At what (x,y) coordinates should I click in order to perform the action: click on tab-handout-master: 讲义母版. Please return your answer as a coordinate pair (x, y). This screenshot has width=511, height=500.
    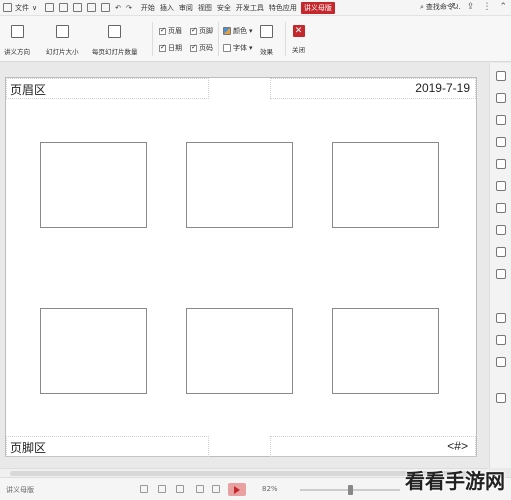
    Looking at the image, I should click on (317, 7).